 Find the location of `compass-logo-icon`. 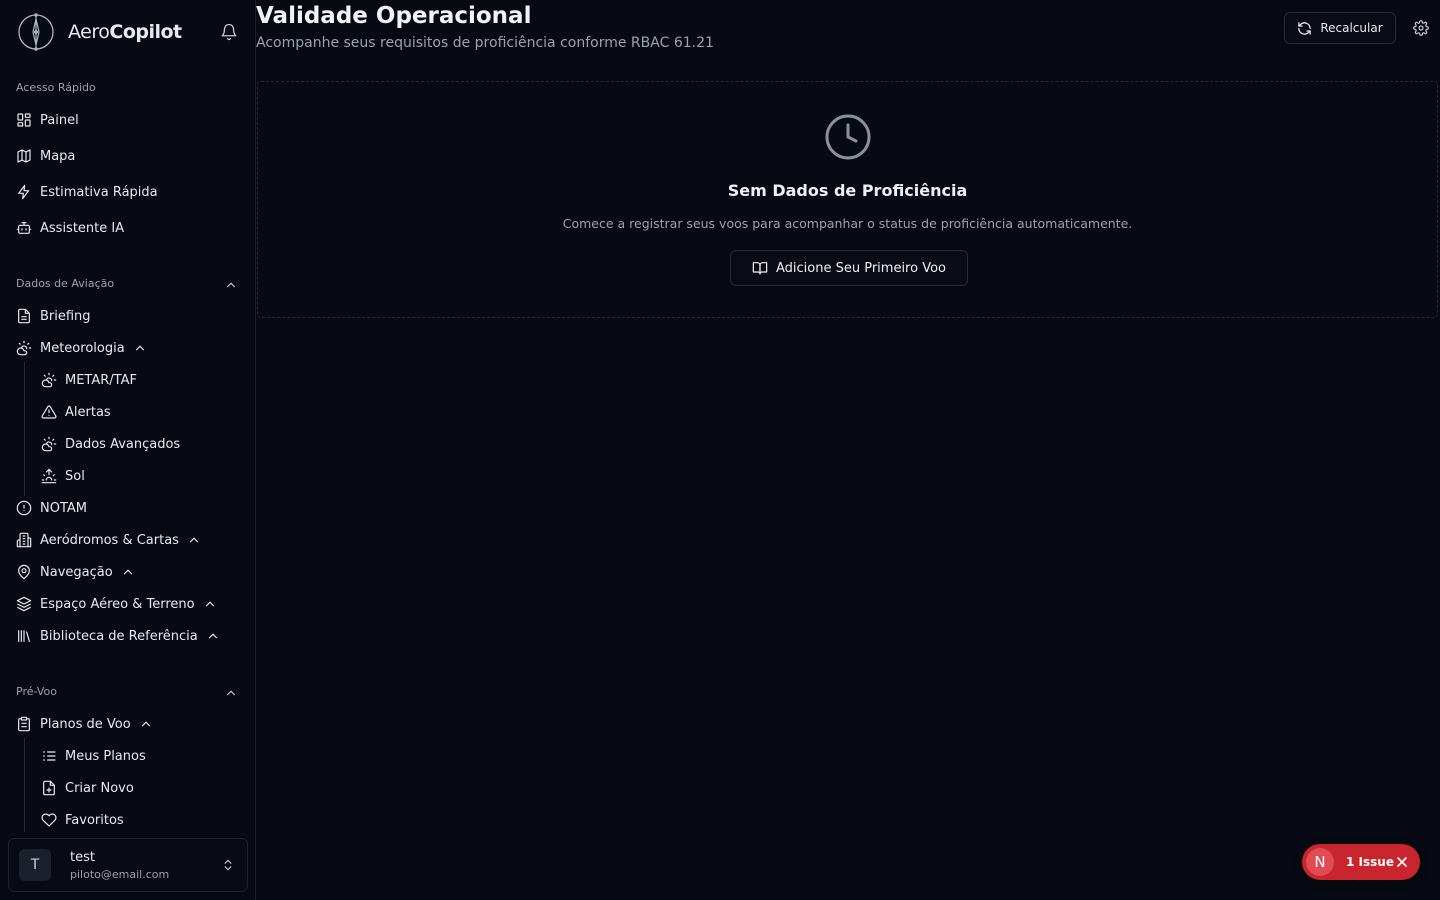

compass-logo-icon is located at coordinates (36, 32).